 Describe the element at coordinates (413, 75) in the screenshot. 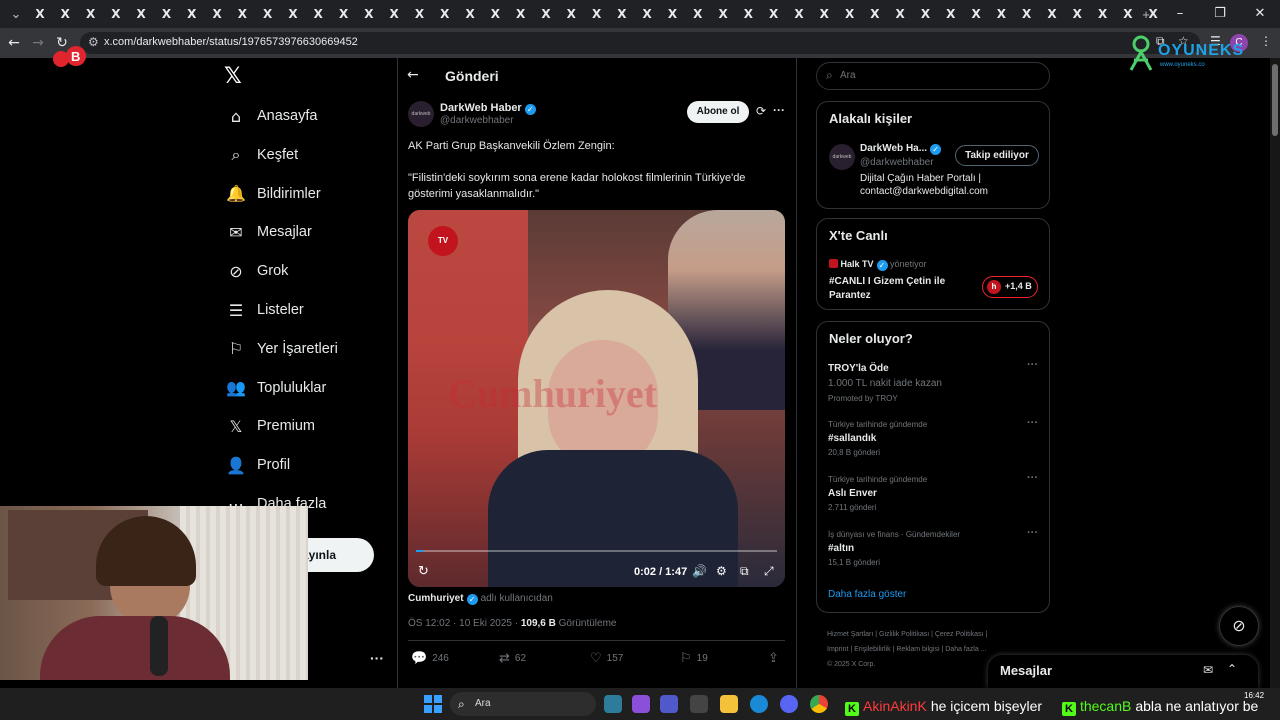

I see `back-arrow-icon: ←` at that location.